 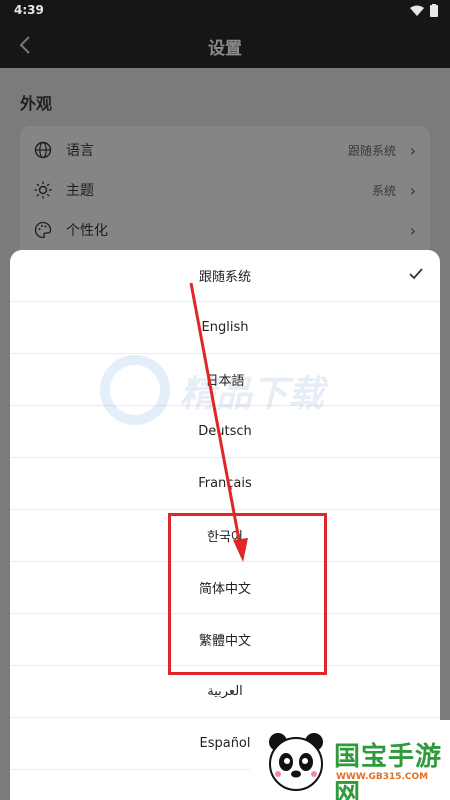 What do you see at coordinates (225, 150) in the screenshot?
I see `setting-row-language: 语言 跟随系统 ›` at bounding box center [225, 150].